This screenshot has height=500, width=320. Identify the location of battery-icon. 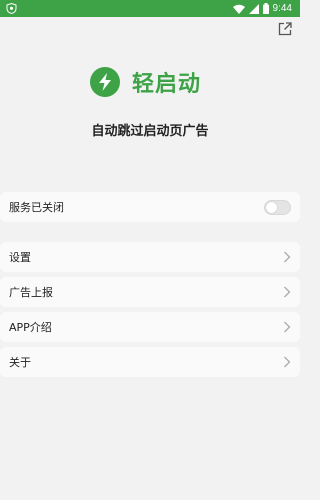
(265, 8).